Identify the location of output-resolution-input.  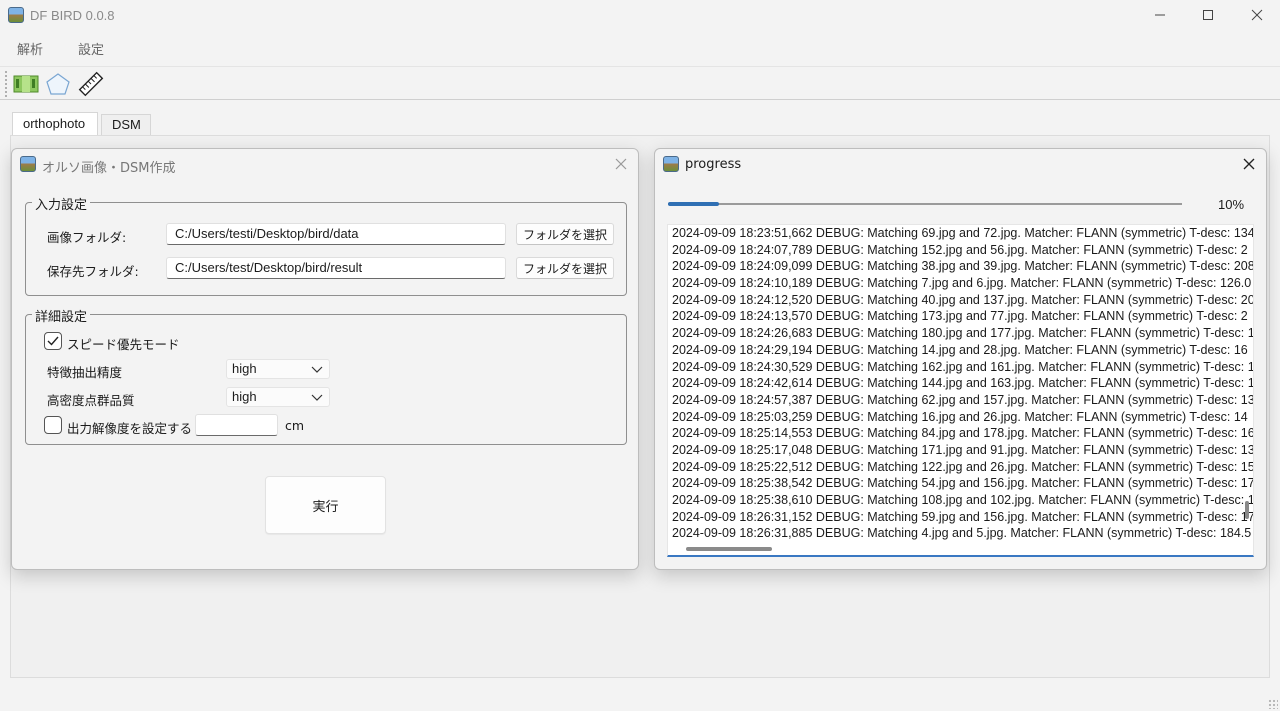
(236, 425).